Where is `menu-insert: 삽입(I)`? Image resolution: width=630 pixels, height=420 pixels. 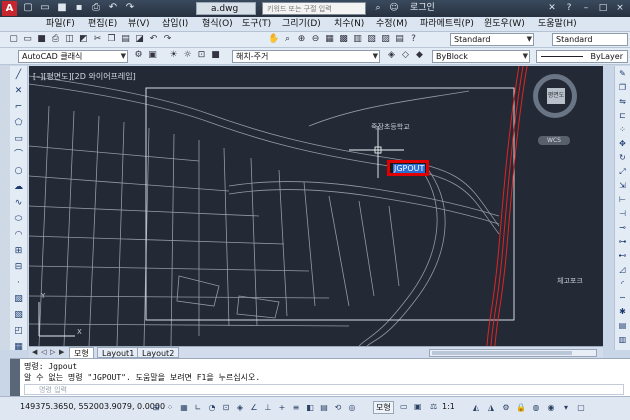
menu-insert: 삽입(I) is located at coordinates (175, 24).